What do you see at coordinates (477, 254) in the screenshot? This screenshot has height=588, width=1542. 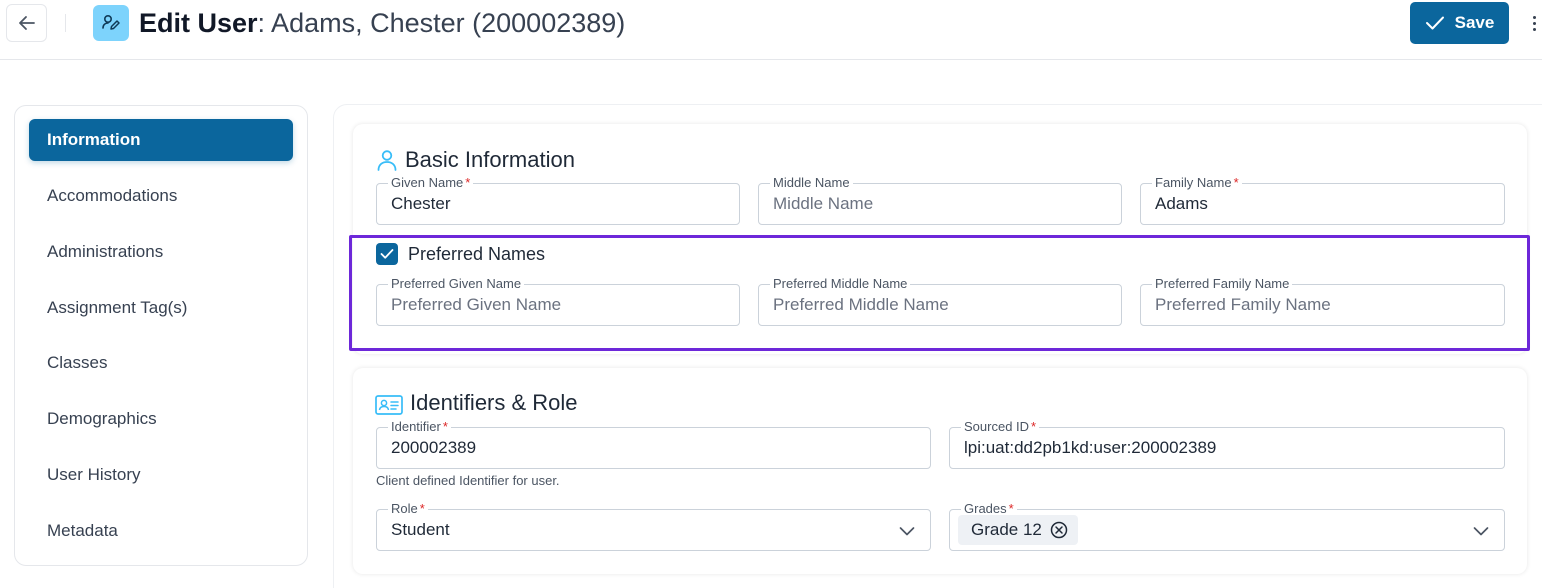 I see `preferred-names-label: Preferred Names` at bounding box center [477, 254].